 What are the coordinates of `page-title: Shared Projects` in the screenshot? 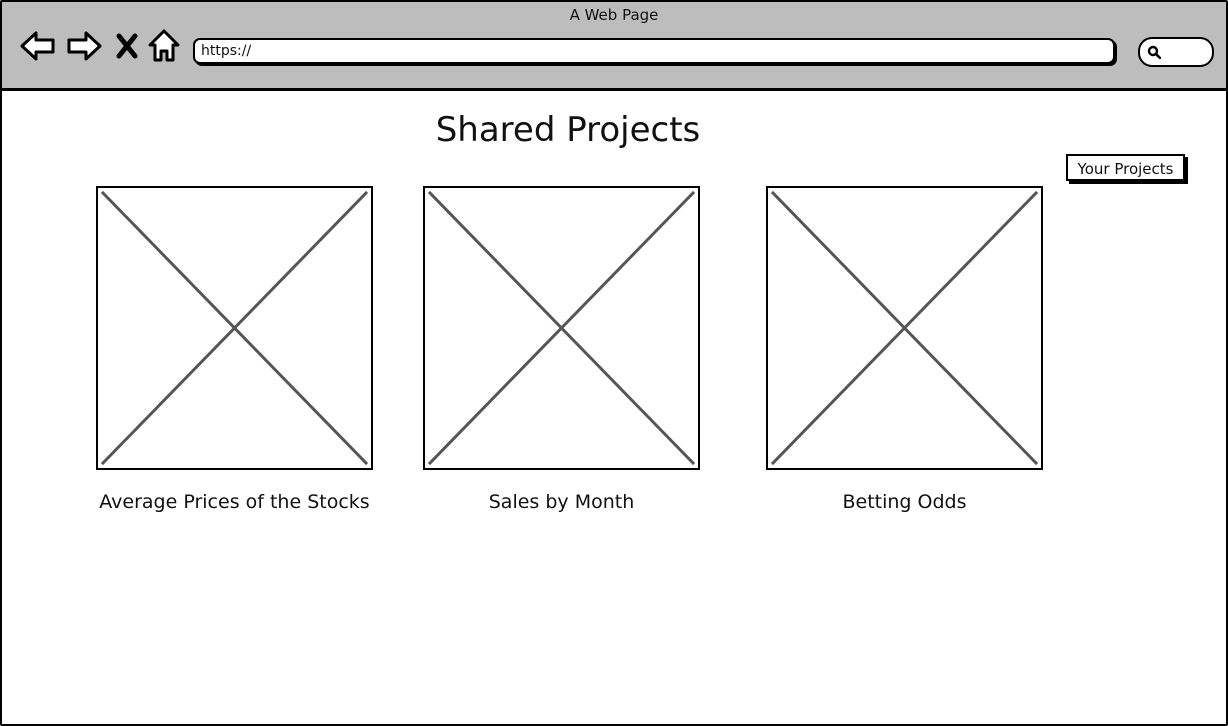 It's located at (568, 130).